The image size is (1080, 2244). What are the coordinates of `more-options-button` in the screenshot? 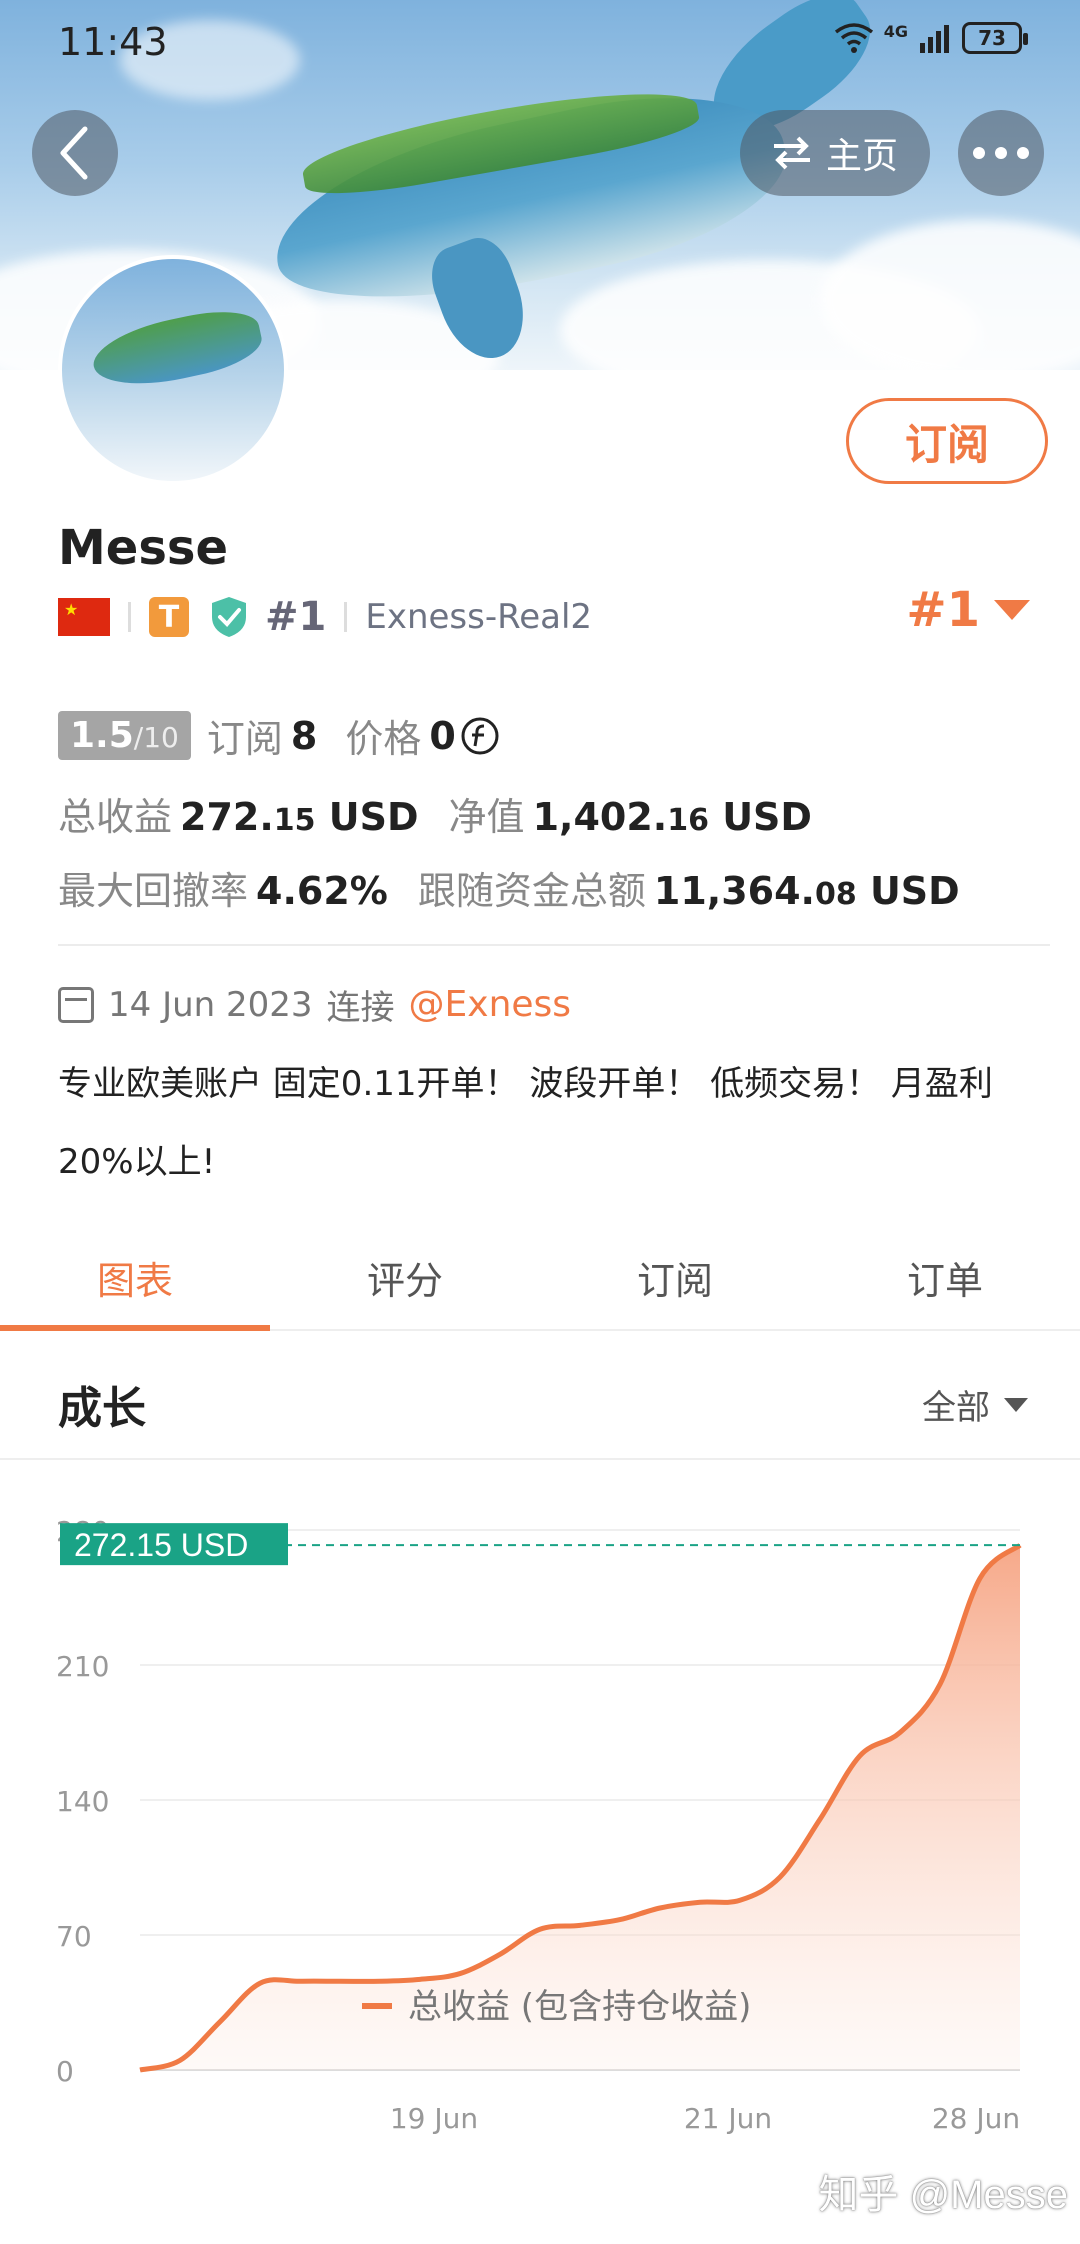 It's located at (1001, 153).